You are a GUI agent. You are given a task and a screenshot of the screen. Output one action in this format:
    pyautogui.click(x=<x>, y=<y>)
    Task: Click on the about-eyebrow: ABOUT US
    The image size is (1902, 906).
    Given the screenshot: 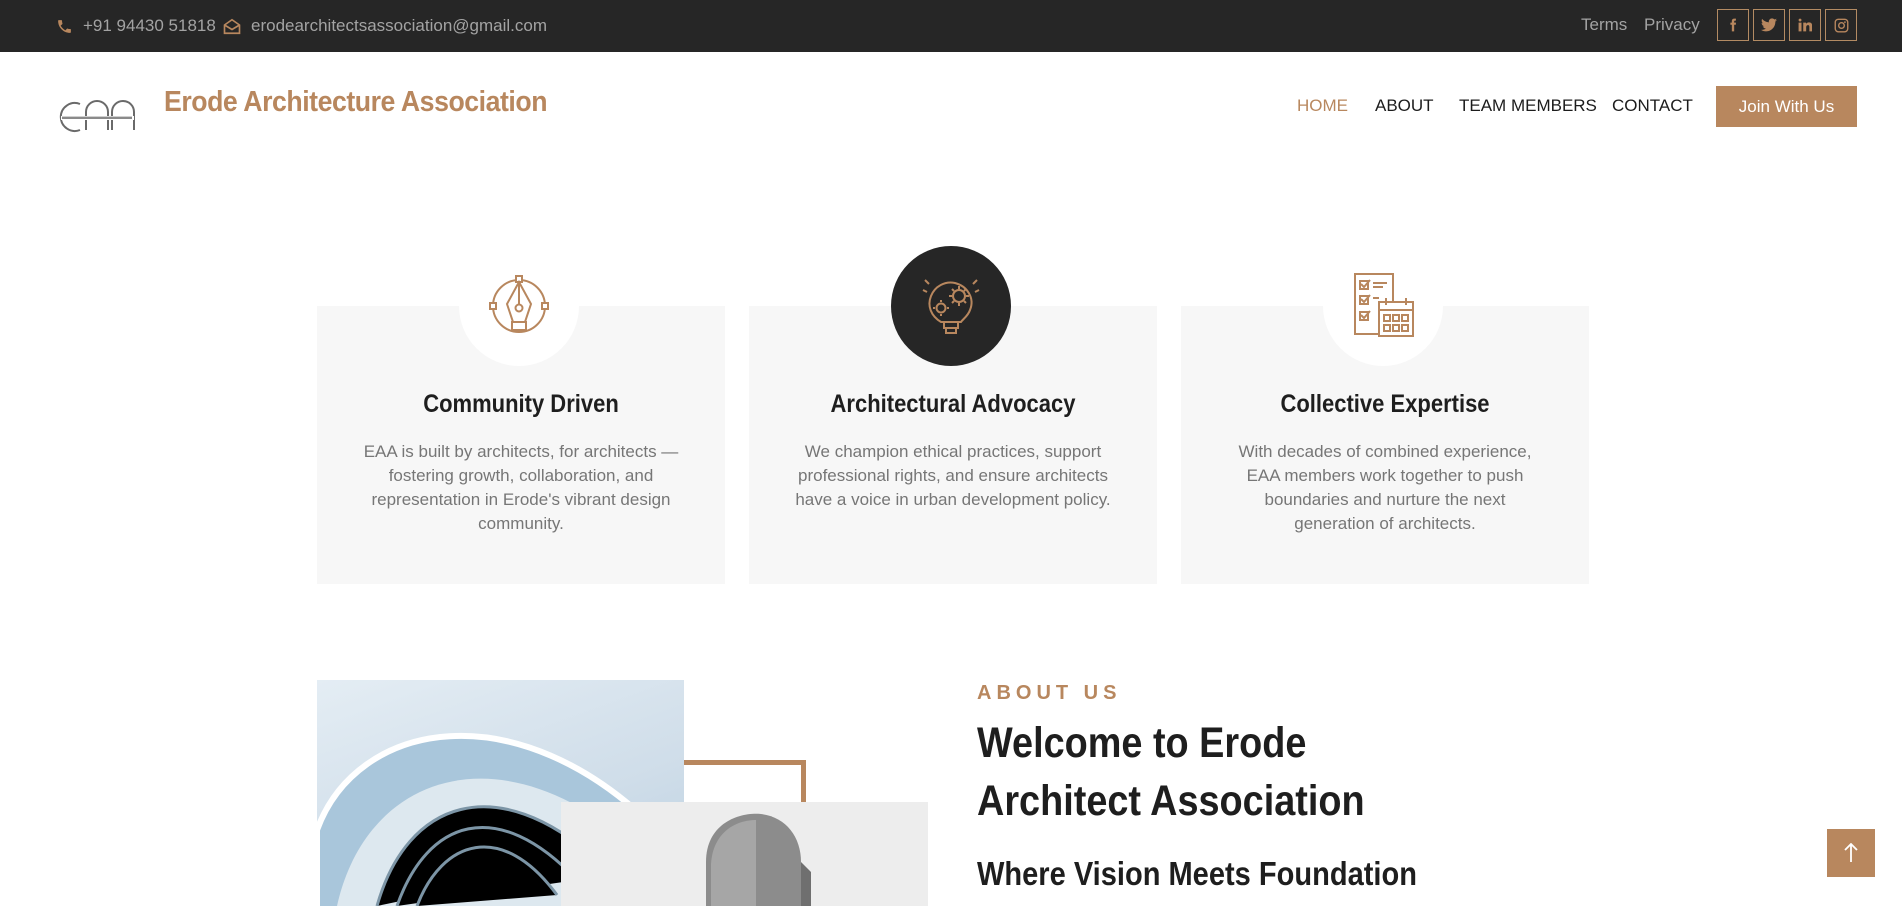 What is the action you would take?
    pyautogui.click(x=1049, y=693)
    